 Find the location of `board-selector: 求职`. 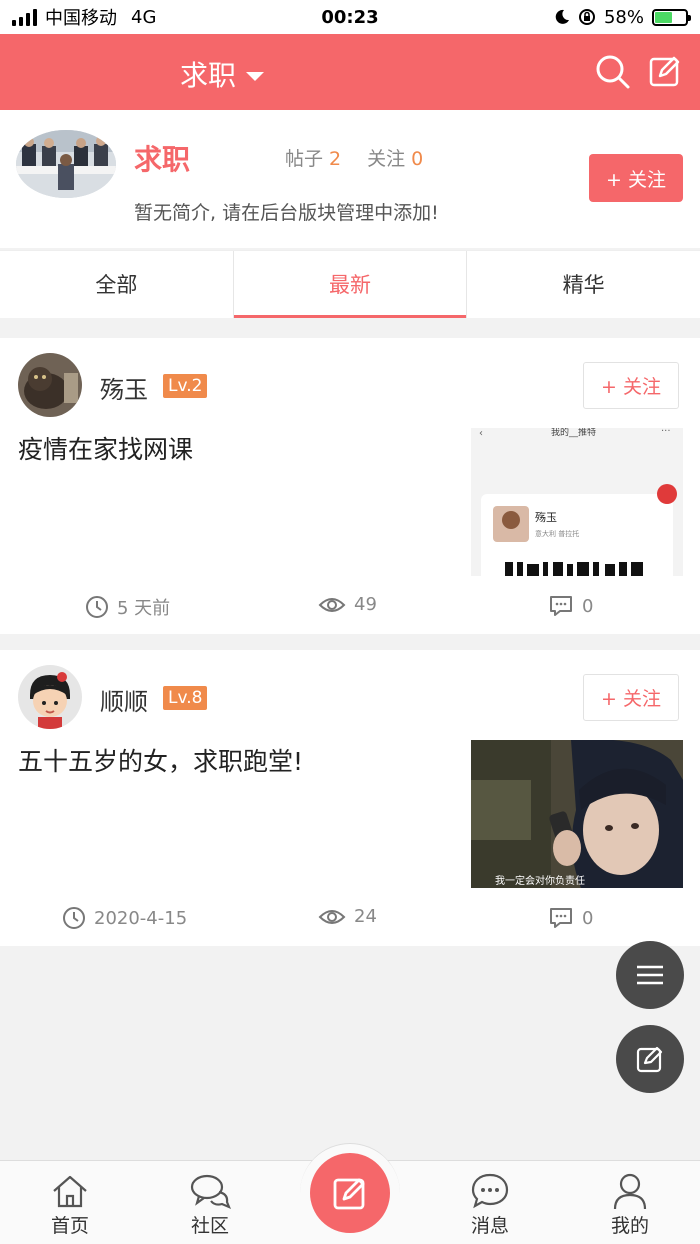

board-selector: 求职 is located at coordinates (222, 74).